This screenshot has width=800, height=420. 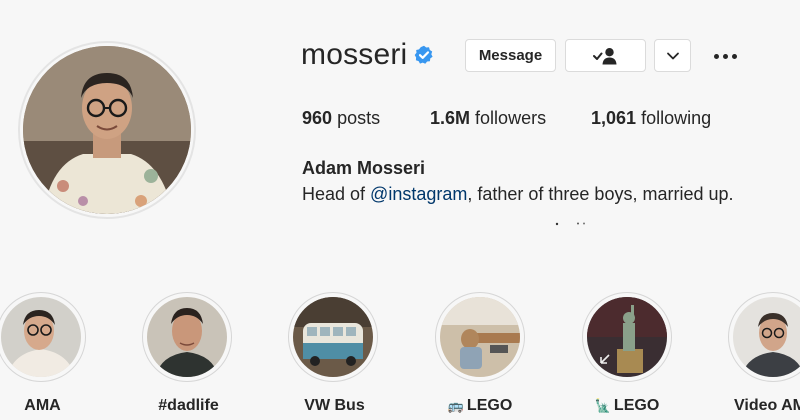 What do you see at coordinates (570, 224) in the screenshot?
I see `bio-fade-marks` at bounding box center [570, 224].